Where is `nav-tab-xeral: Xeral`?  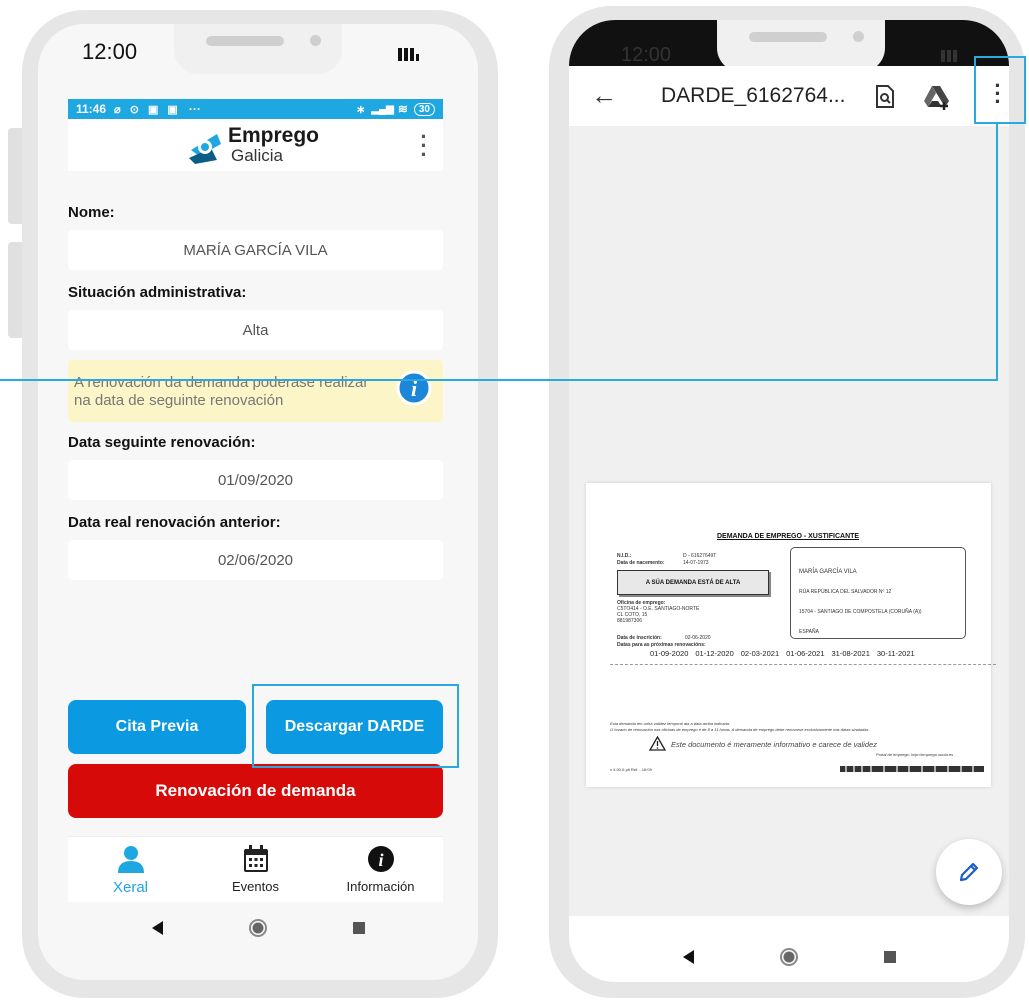 nav-tab-xeral: Xeral is located at coordinates (131, 870).